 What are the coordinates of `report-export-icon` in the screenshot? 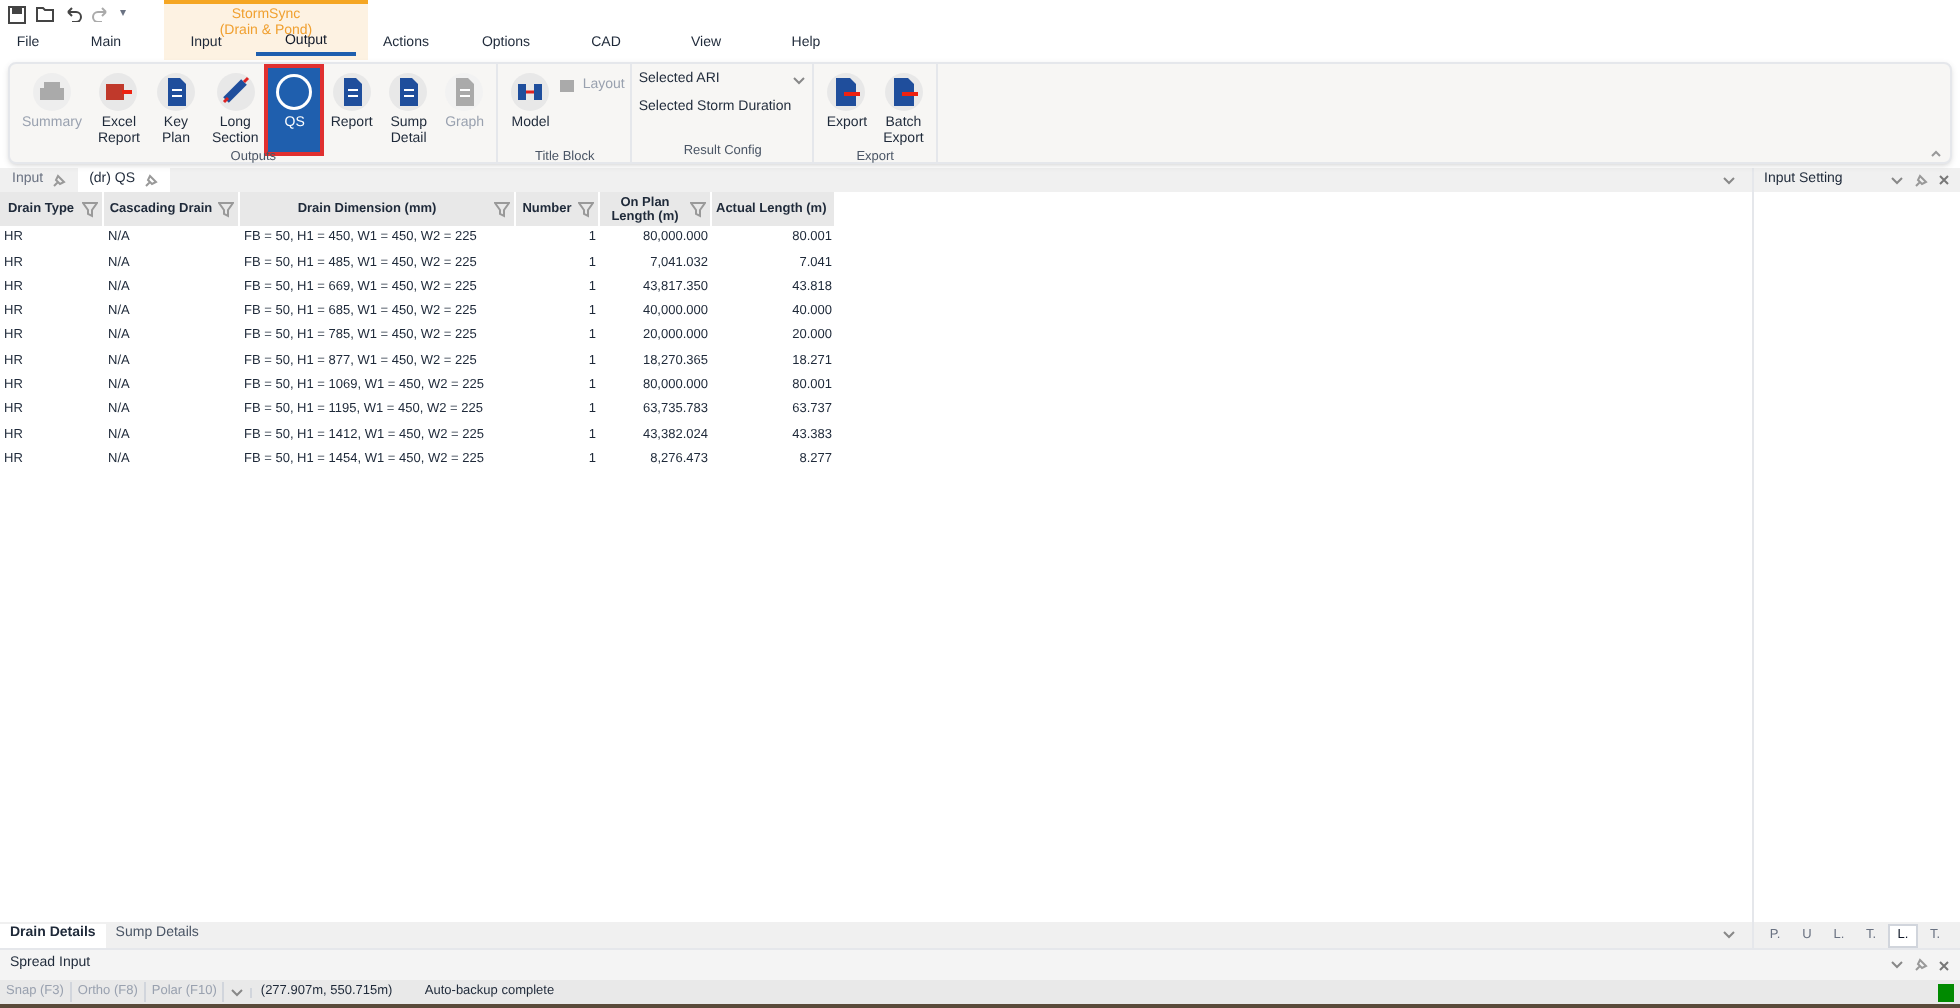 It's located at (118, 92).